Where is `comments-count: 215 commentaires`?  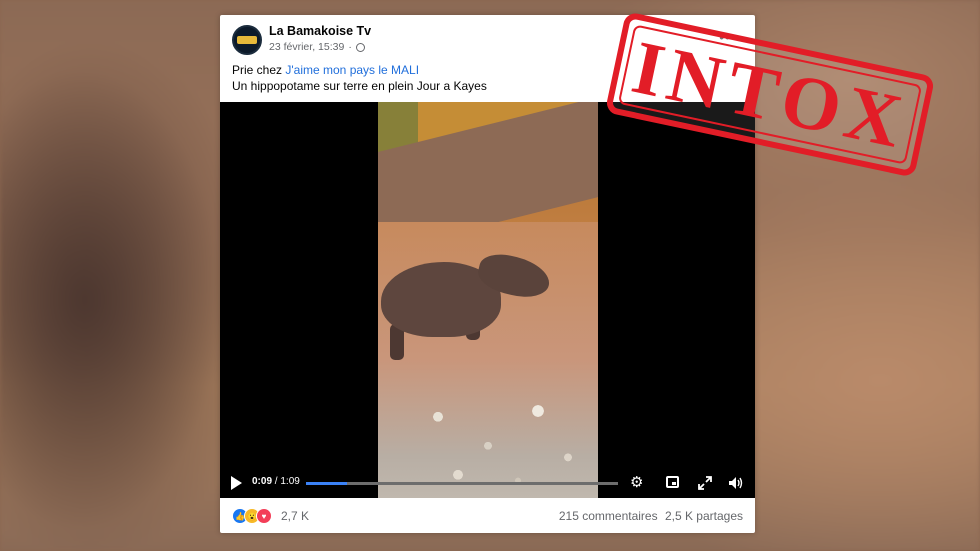
comments-count: 215 commentaires is located at coordinates (608, 516).